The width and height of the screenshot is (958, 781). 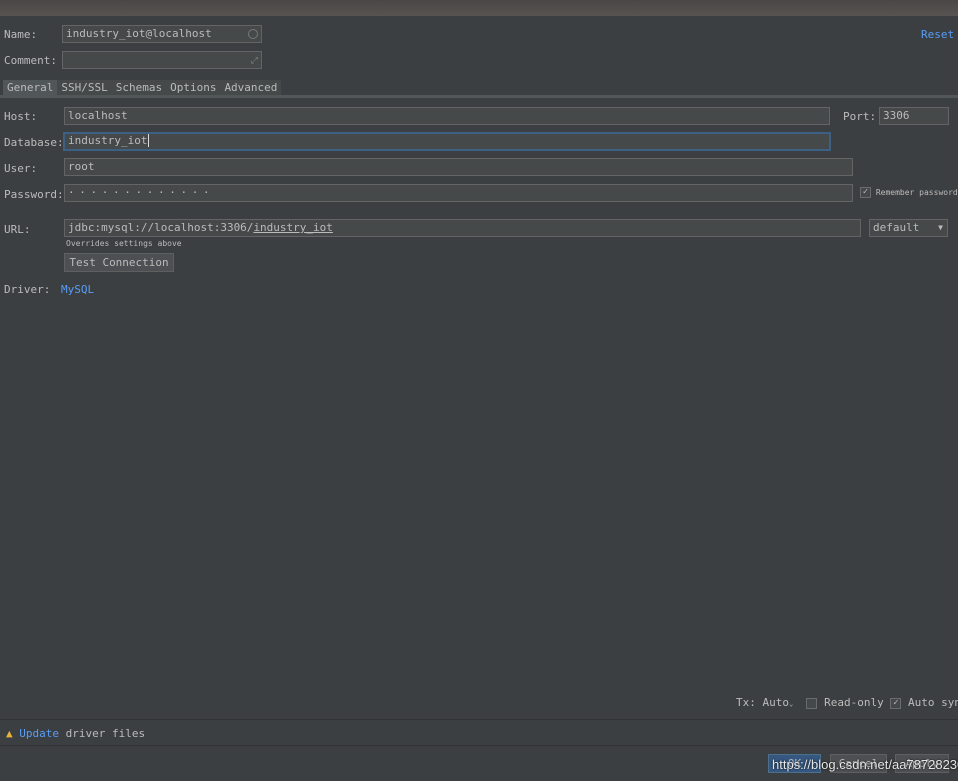 I want to click on remember-password-checkbox: ✓ Remember password, so click(x=909, y=192).